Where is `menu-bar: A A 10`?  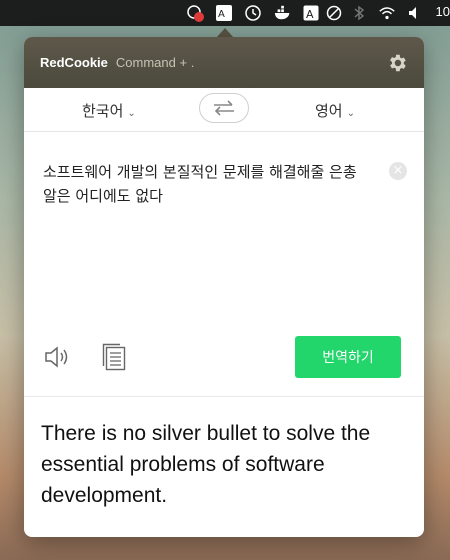 menu-bar: A A 10 is located at coordinates (225, 13).